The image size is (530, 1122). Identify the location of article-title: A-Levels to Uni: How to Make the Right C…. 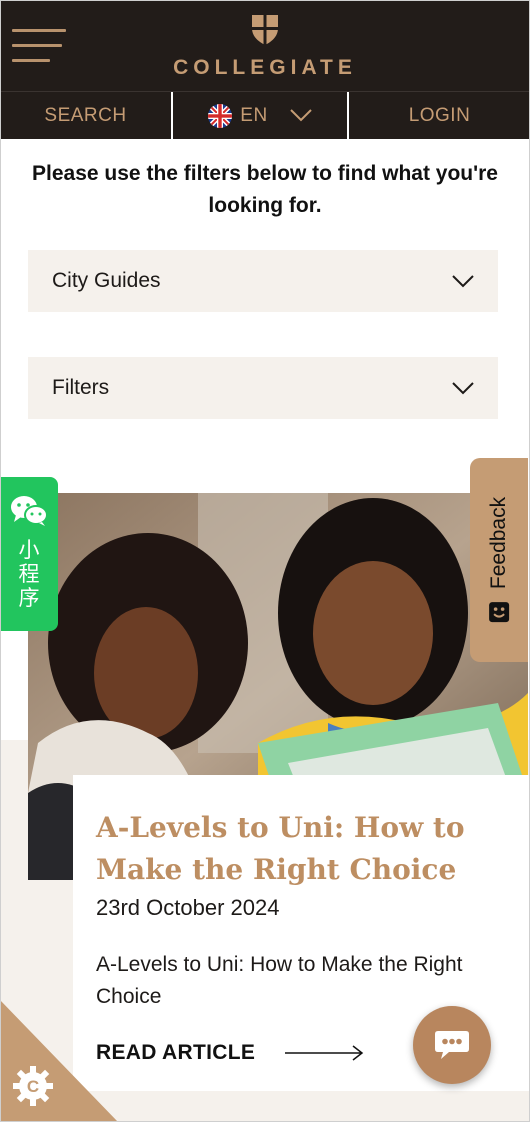
(301, 849).